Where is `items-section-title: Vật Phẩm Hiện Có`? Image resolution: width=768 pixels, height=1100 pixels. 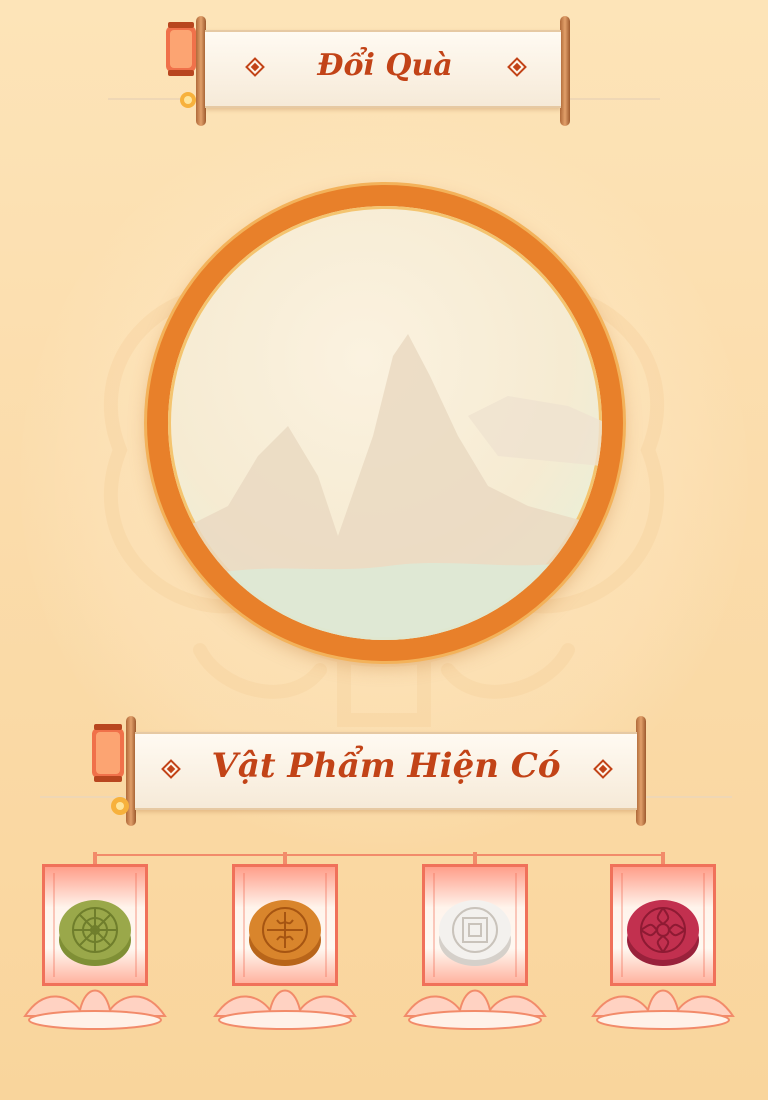 items-section-title: Vật Phẩm Hiện Có is located at coordinates (386, 766).